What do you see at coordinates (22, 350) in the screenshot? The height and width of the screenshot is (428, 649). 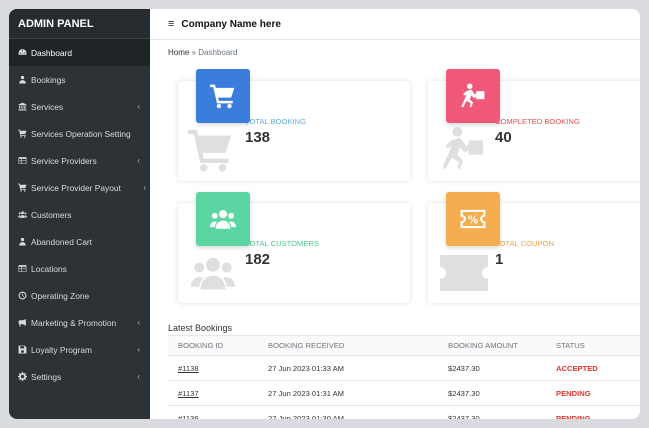 I see `save-icon` at bounding box center [22, 350].